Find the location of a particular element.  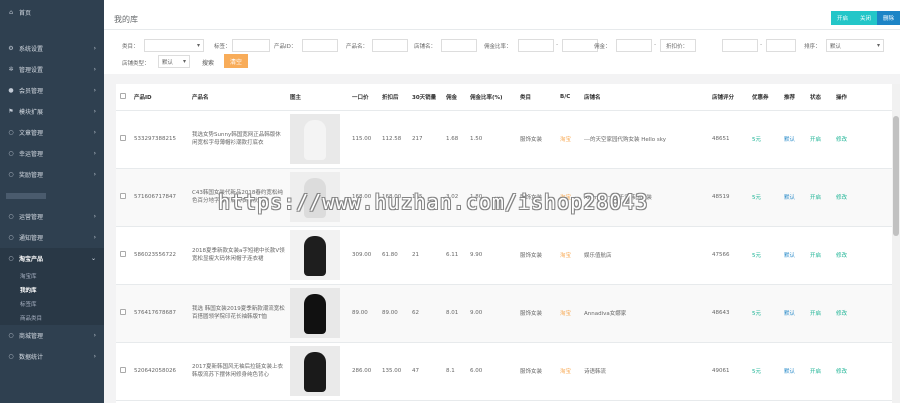

product-id-label: 产品ID： is located at coordinates (285, 47).